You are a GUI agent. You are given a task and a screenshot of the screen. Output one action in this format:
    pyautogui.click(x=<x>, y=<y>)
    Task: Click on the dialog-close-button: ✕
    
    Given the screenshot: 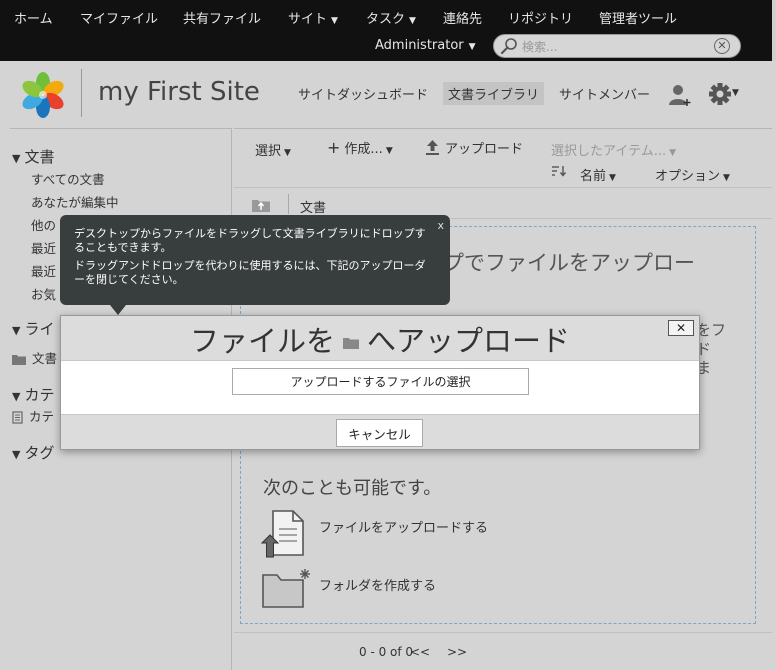 What is the action you would take?
    pyautogui.click(x=681, y=328)
    